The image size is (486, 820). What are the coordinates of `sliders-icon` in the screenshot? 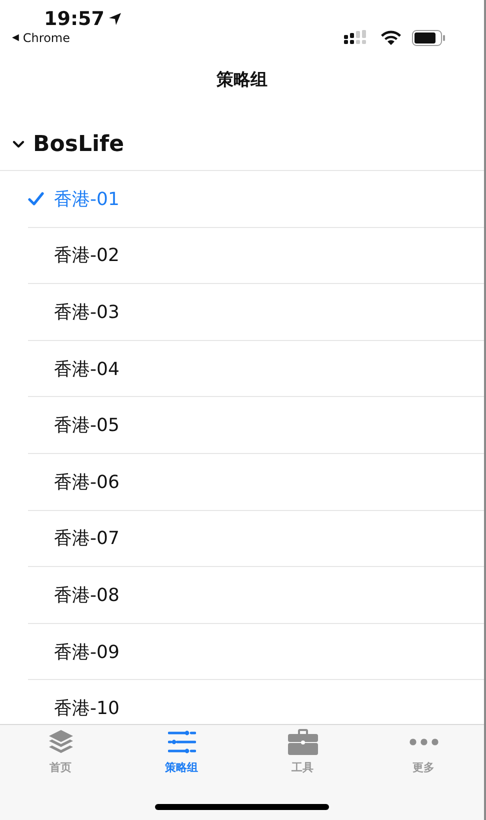 It's located at (182, 742).